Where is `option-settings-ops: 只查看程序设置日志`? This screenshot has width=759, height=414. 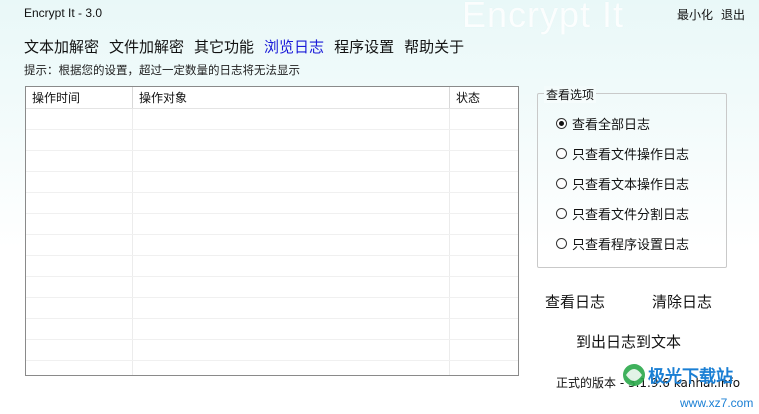 option-settings-ops: 只查看程序设置日志 is located at coordinates (622, 243).